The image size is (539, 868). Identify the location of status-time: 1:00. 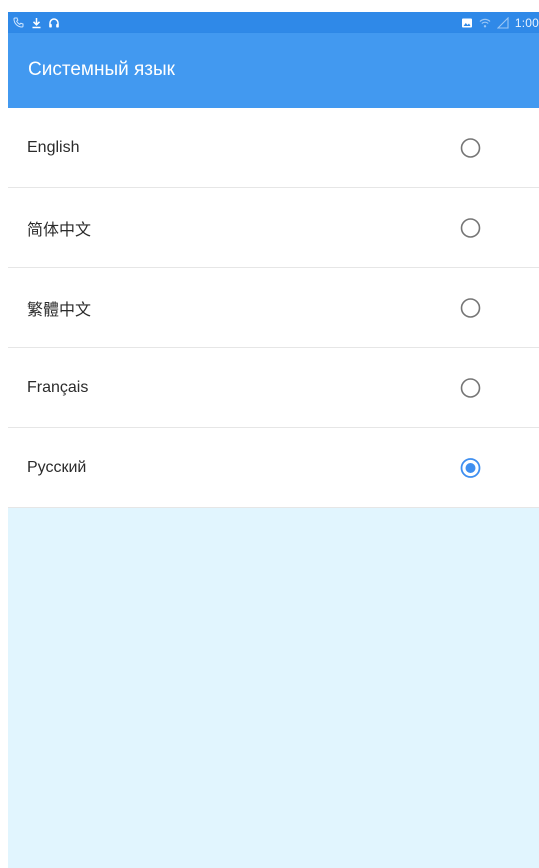
(526, 22).